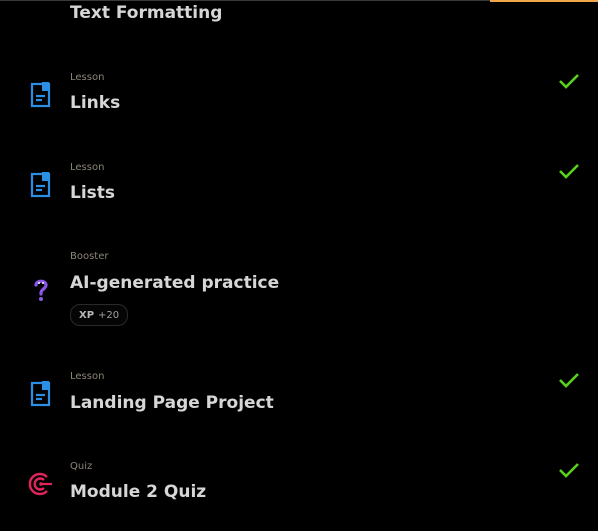 Image resolution: width=598 pixels, height=531 pixels. Describe the element at coordinates (146, 13) in the screenshot. I see `partial-item-title: Text Formatting` at that location.